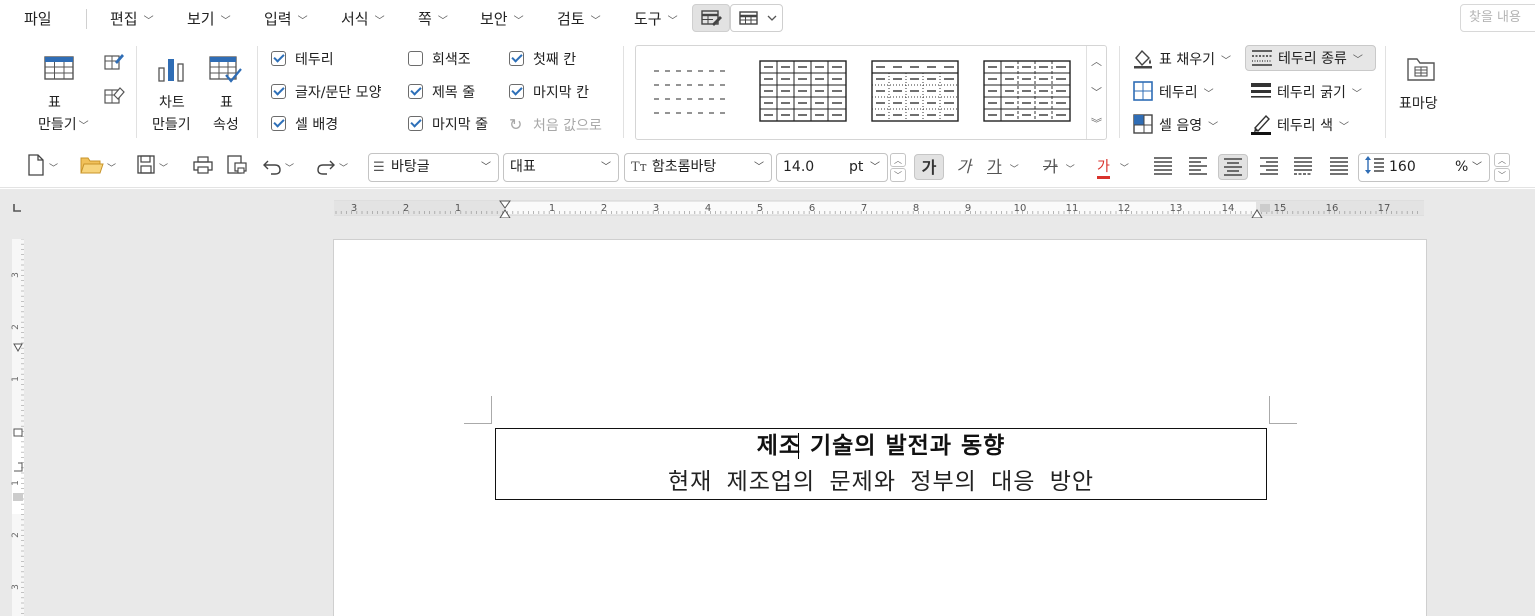  I want to click on undo-button: ﹀, so click(278, 167).